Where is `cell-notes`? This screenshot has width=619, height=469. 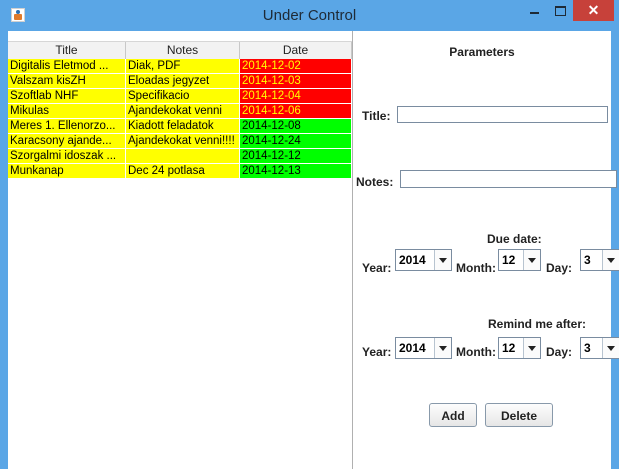
cell-notes is located at coordinates (183, 156).